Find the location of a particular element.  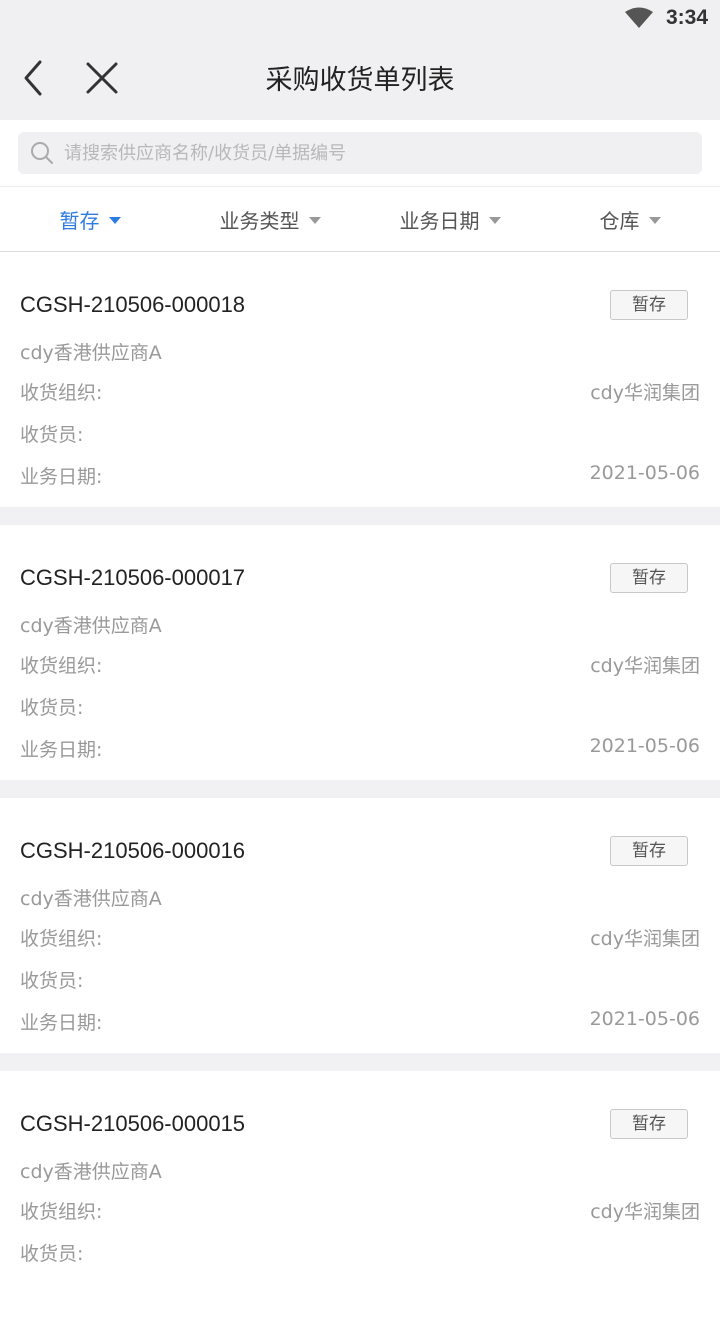

filter-business-date-label: 业务日期 is located at coordinates (439, 220).